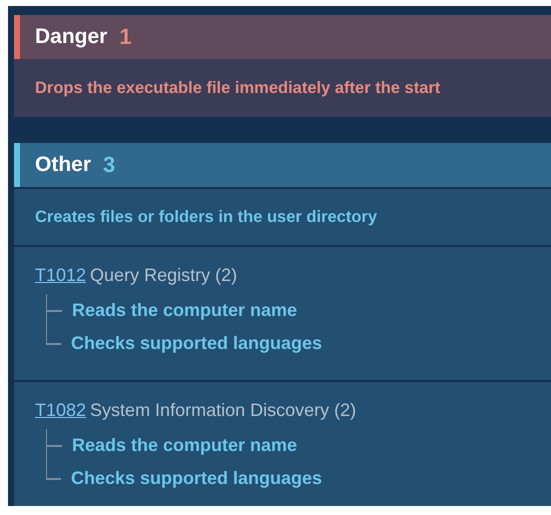 Image resolution: width=551 pixels, height=515 pixels. I want to click on section-title: Other, so click(63, 165).